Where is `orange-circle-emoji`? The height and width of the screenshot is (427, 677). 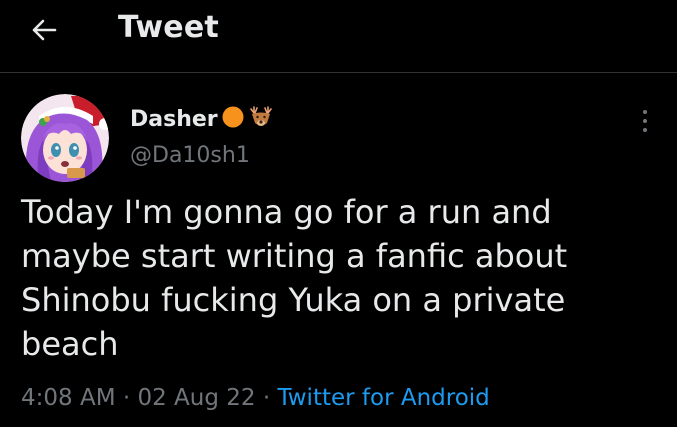
orange-circle-emoji is located at coordinates (233, 119).